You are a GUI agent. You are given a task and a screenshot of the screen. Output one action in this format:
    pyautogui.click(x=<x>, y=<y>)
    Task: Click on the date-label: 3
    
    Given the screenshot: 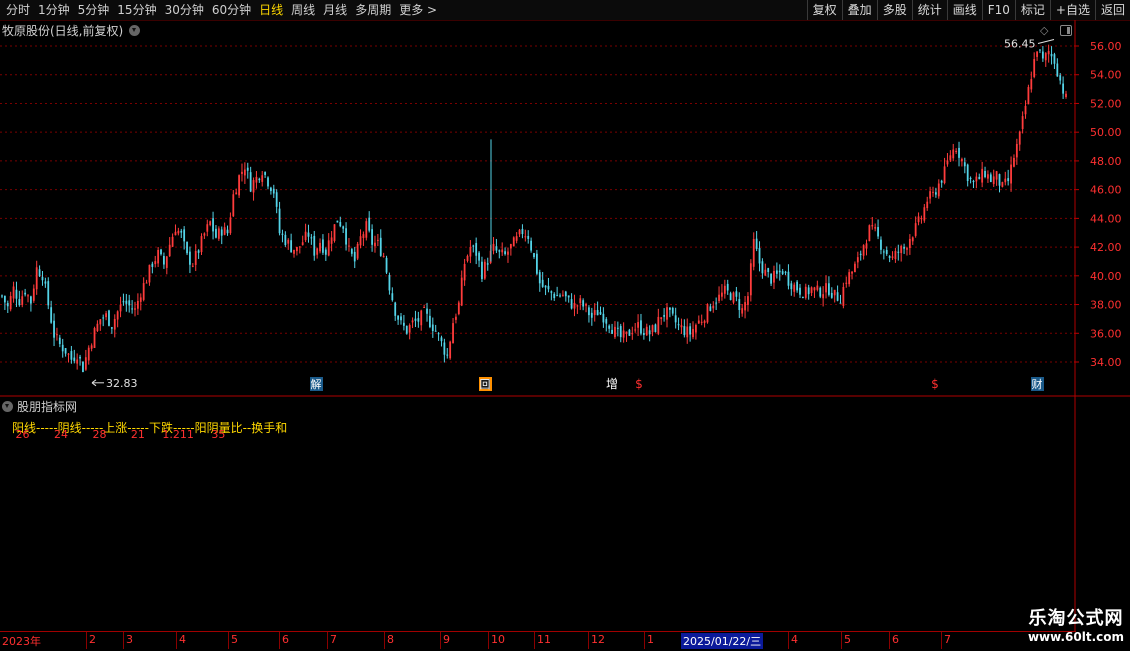 What is the action you would take?
    pyautogui.click(x=129, y=639)
    